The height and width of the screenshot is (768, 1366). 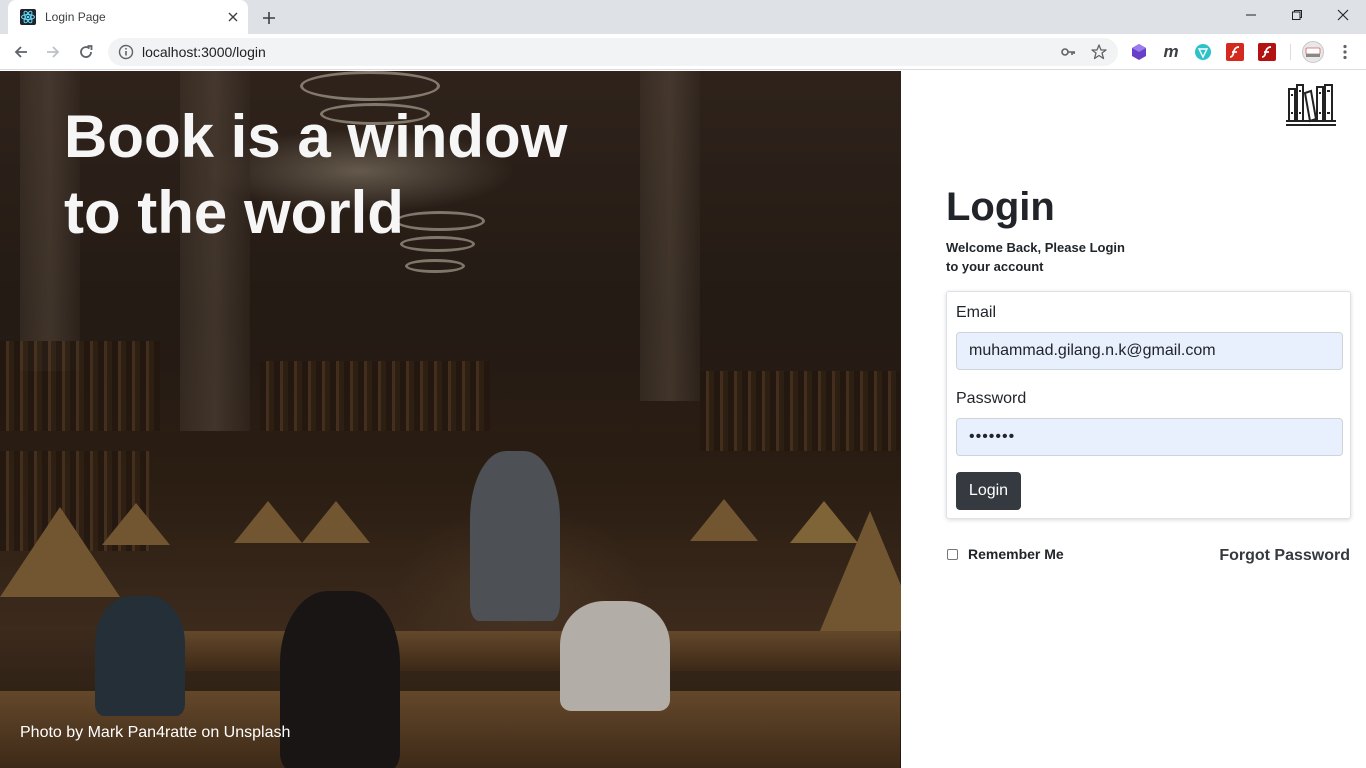 What do you see at coordinates (1171, 51) in the screenshot?
I see `extension-m-icon: m` at bounding box center [1171, 51].